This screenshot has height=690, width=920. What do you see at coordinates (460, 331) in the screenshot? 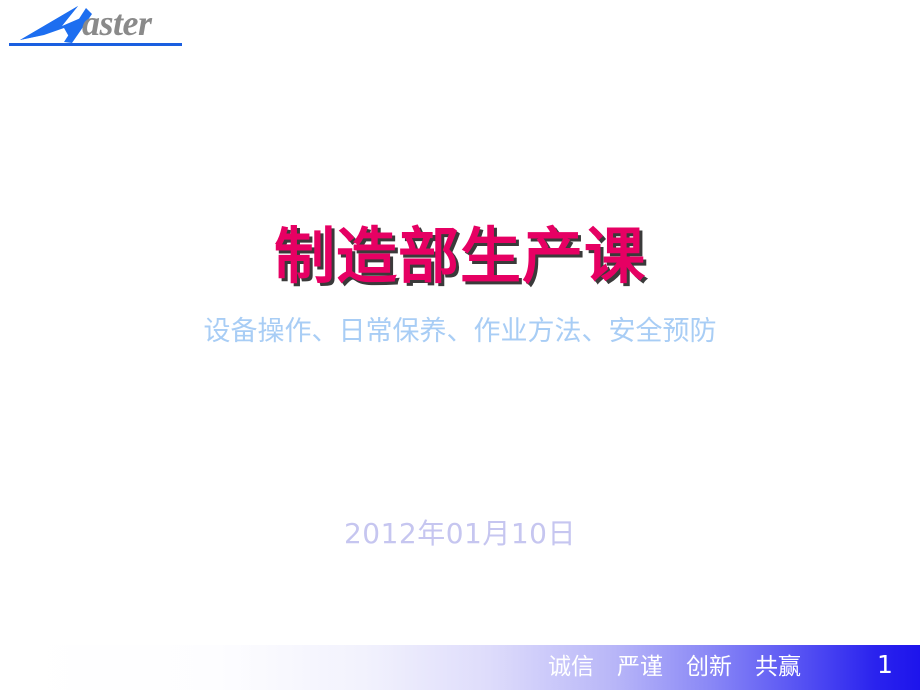
I see `slide-subtitle: 设备操作、日常保养、作业方法、安全预防` at bounding box center [460, 331].